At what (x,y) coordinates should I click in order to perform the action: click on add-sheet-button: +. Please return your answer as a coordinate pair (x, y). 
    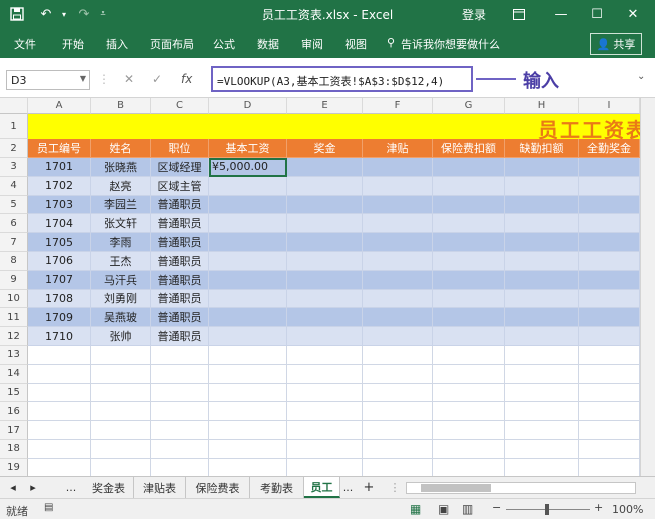
    Looking at the image, I should click on (369, 487).